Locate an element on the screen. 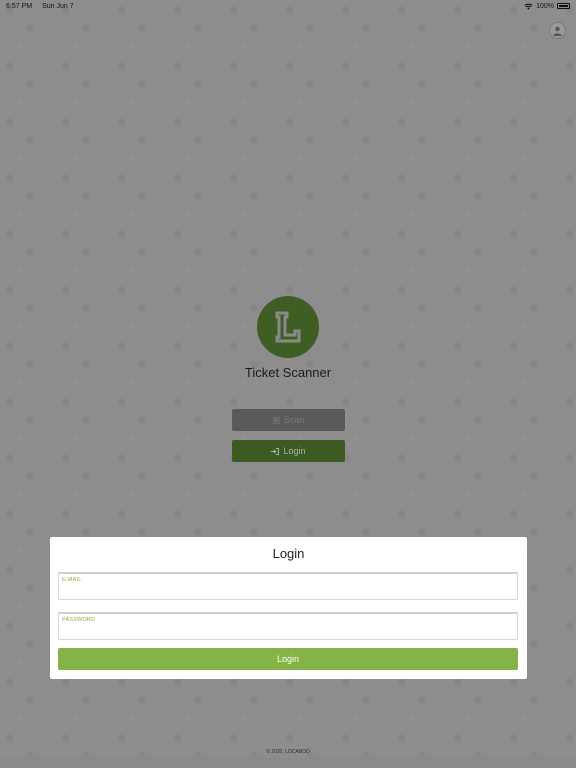 The height and width of the screenshot is (768, 576). login-label: Login is located at coordinates (294, 451).